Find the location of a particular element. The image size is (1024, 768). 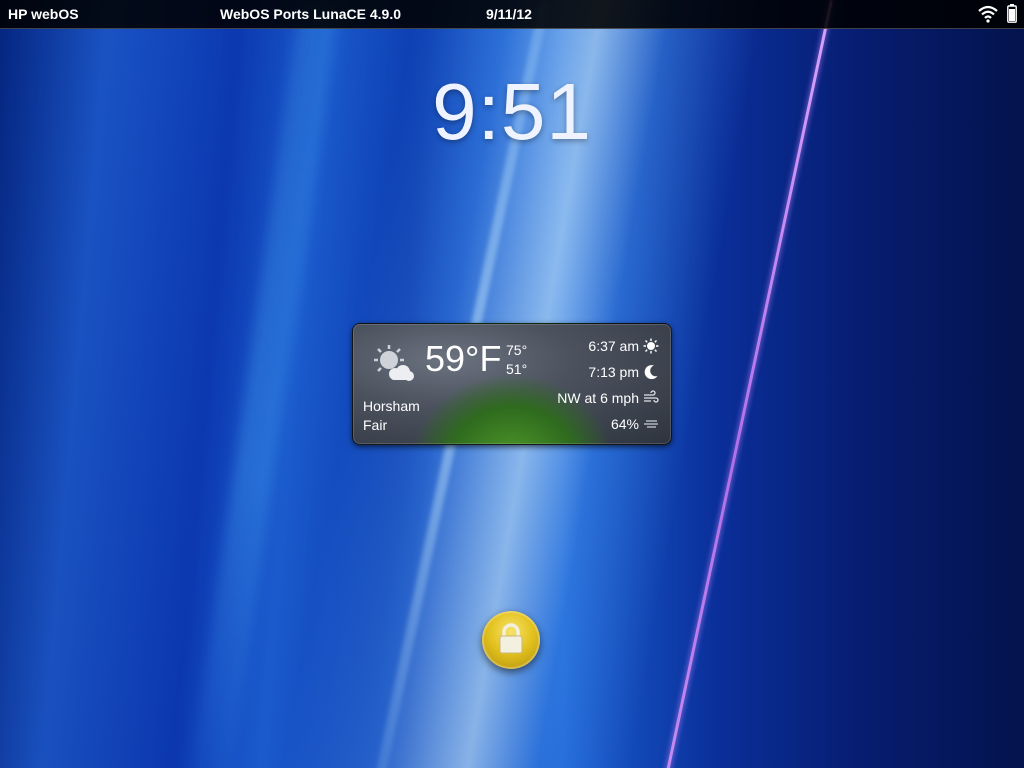

wind-info: NW at 6 mph is located at coordinates (598, 398).